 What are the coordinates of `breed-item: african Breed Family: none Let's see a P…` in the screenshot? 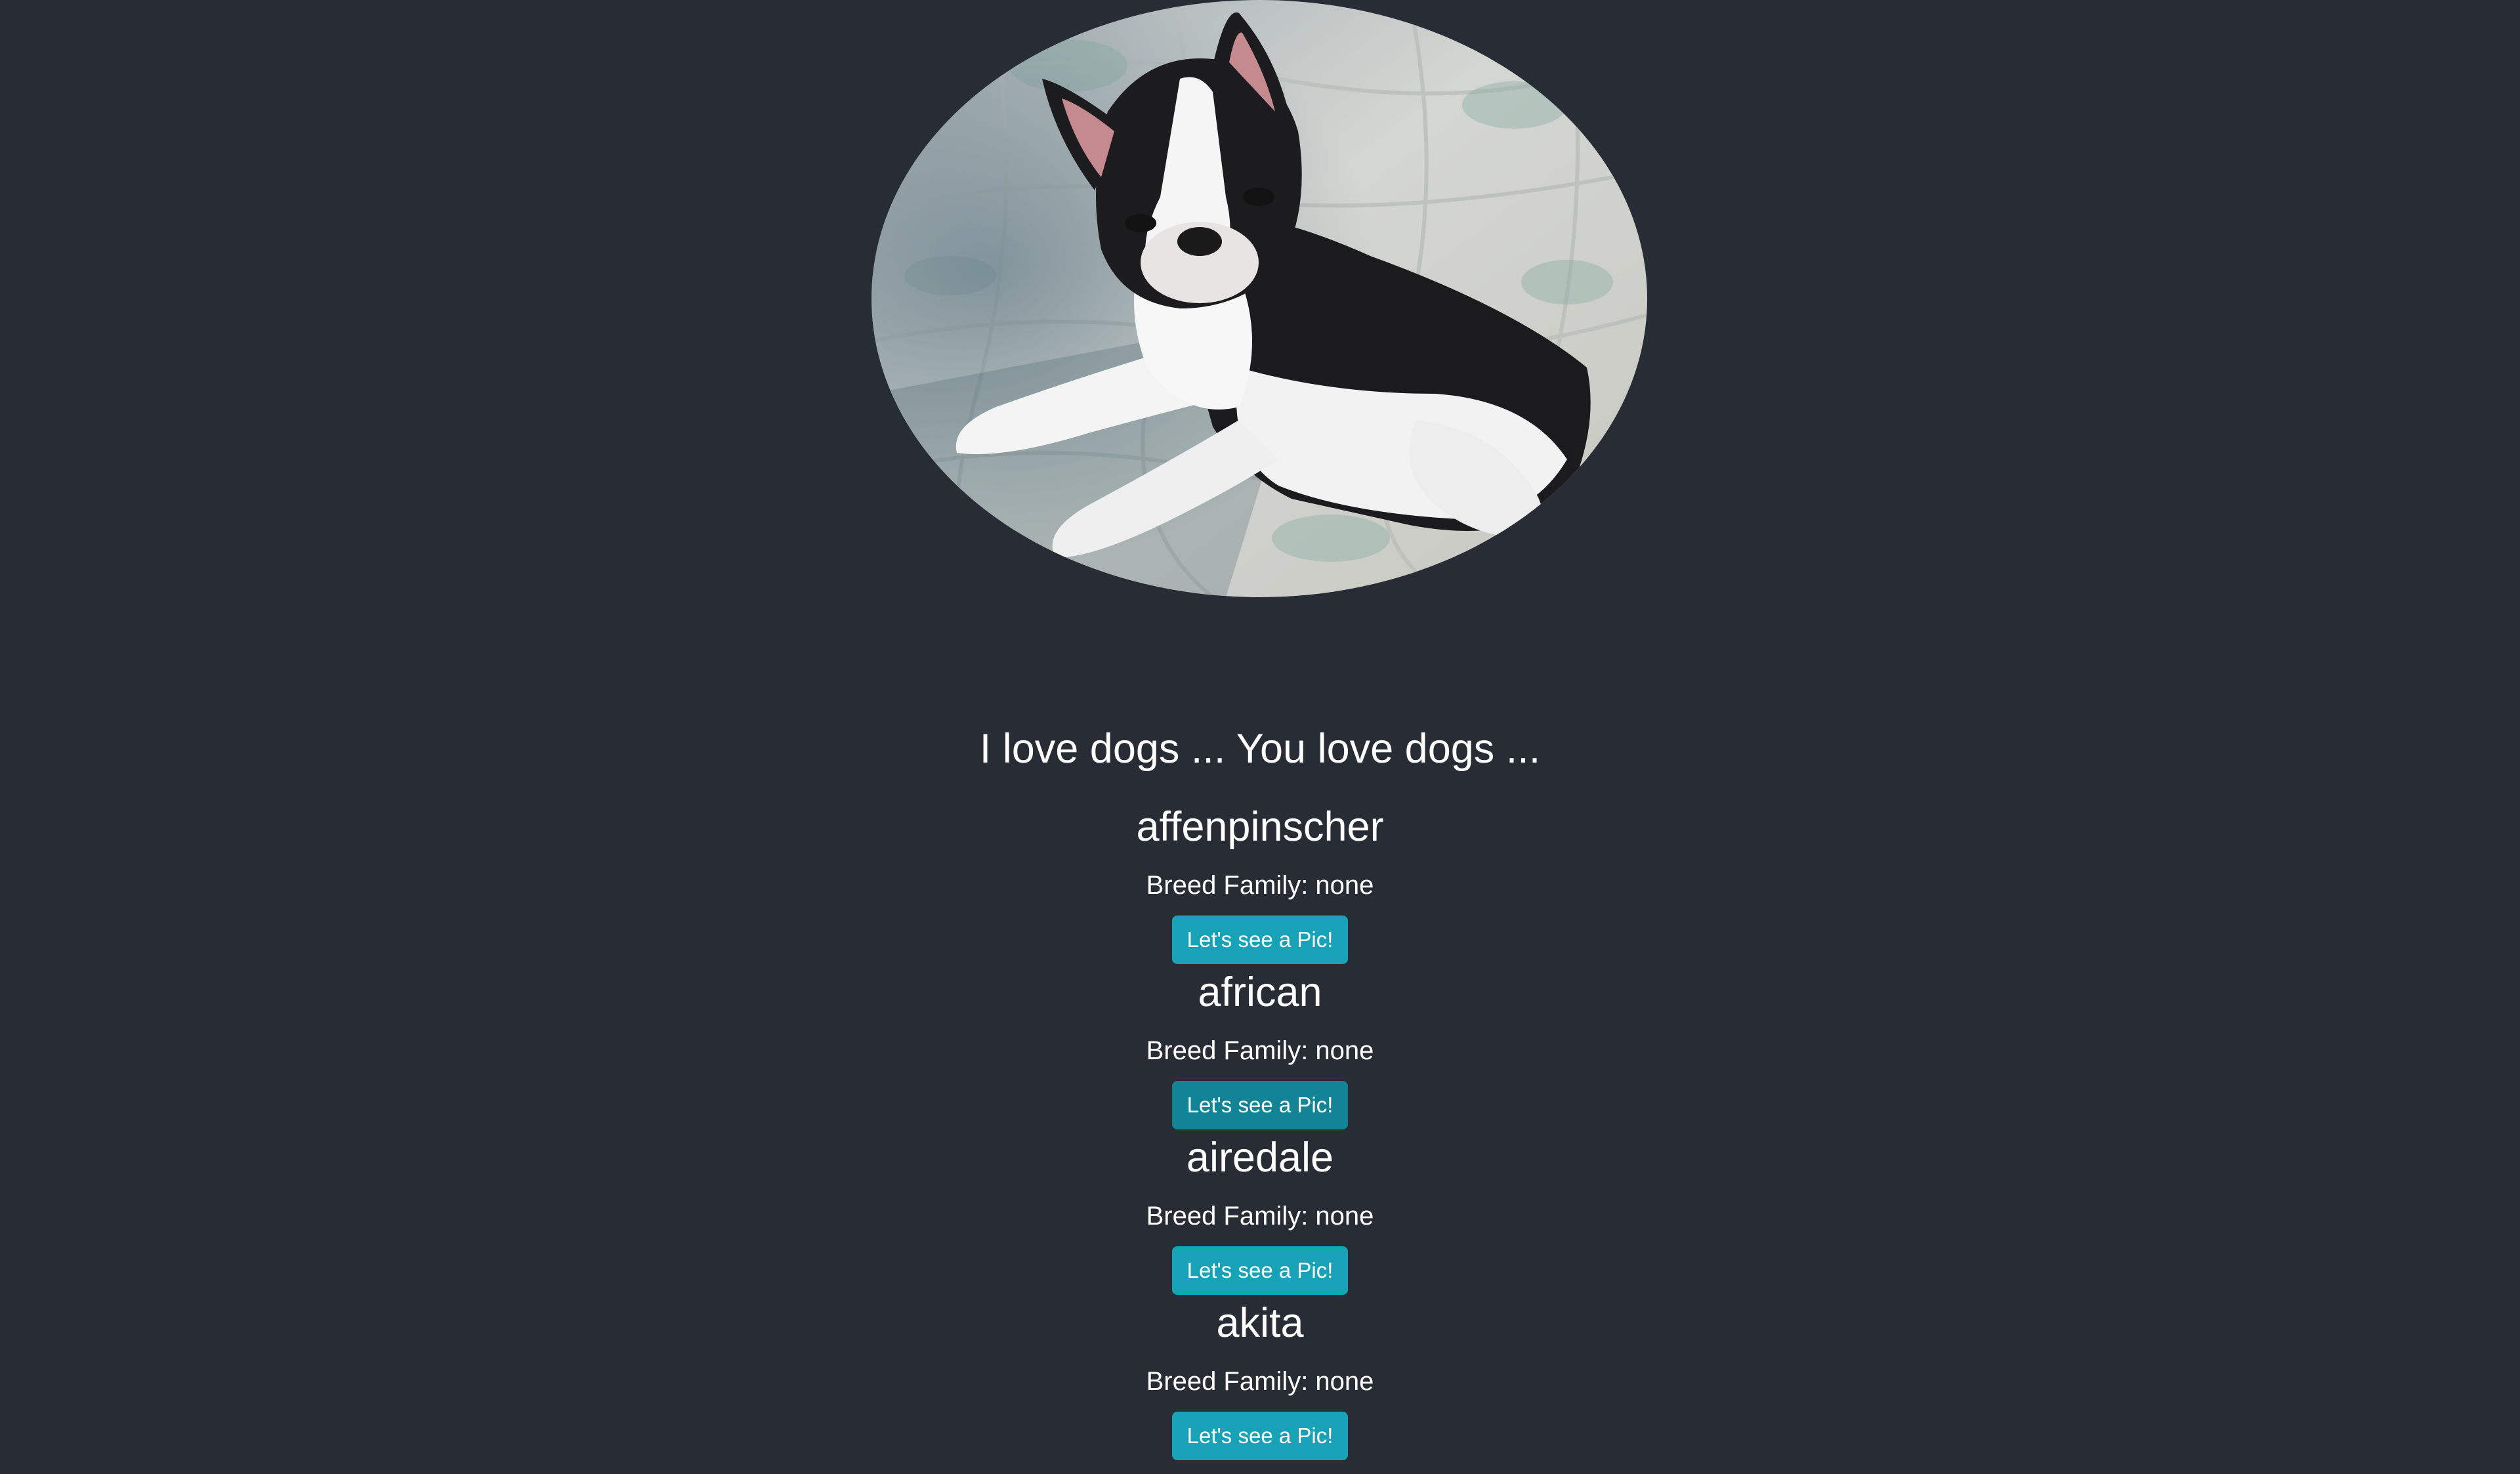 It's located at (1260, 1045).